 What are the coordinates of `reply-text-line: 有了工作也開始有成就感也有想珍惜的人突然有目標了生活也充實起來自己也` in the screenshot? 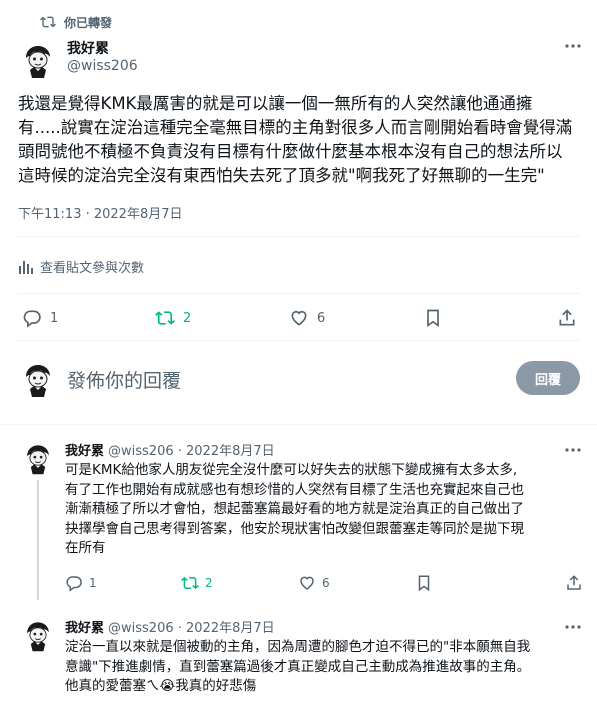 It's located at (294, 489).